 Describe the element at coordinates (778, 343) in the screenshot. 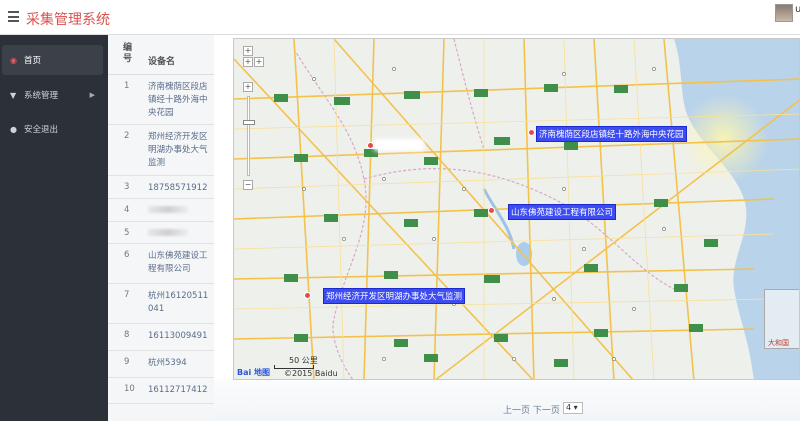

I see `overview-map-label: 大和国` at that location.